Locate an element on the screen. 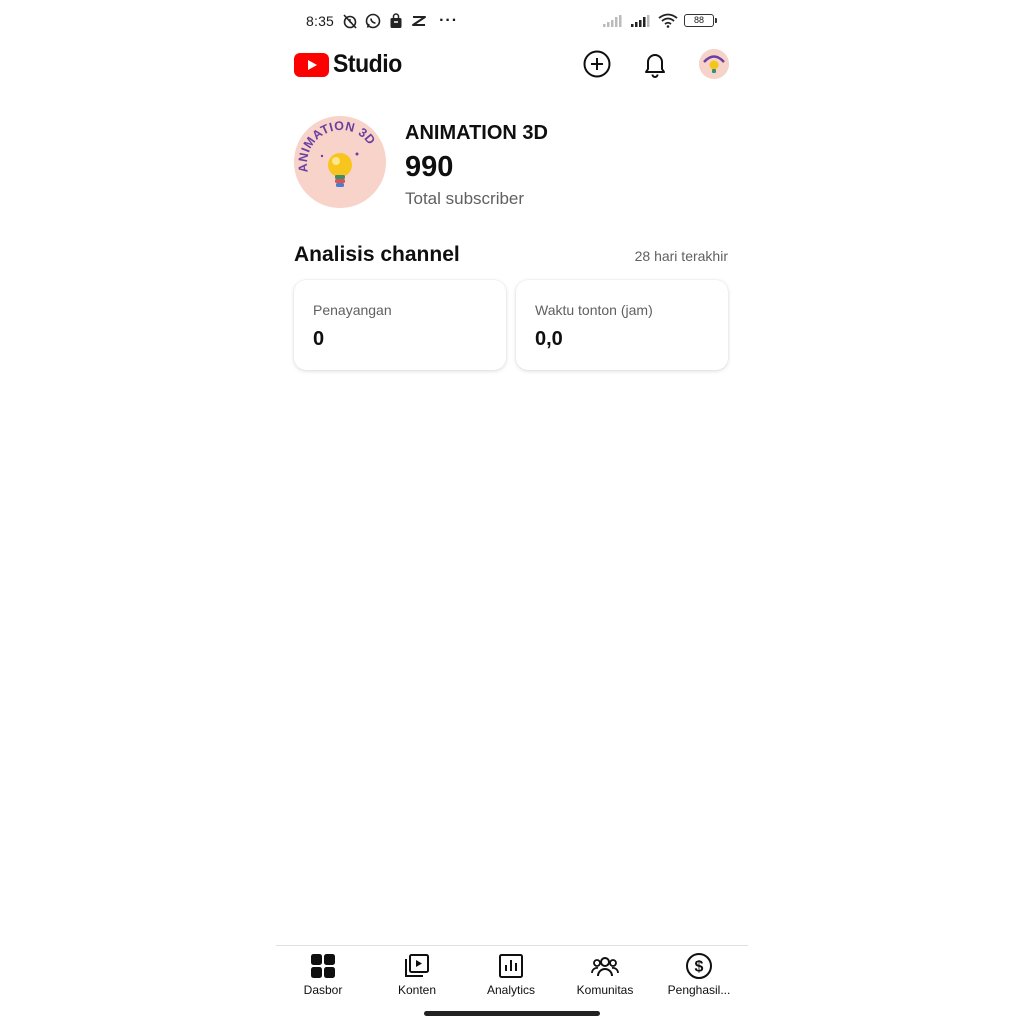 Image resolution: width=1024 pixels, height=1024 pixels. studio-logo: Studio is located at coordinates (351, 64).